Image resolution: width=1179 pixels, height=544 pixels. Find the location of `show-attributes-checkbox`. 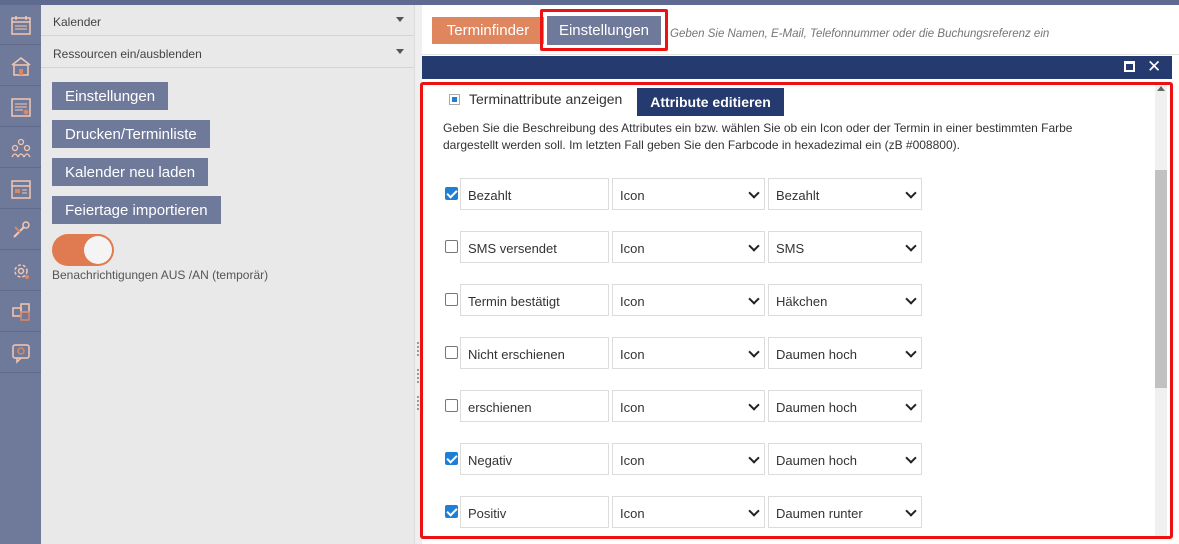

show-attributes-checkbox is located at coordinates (454, 99).